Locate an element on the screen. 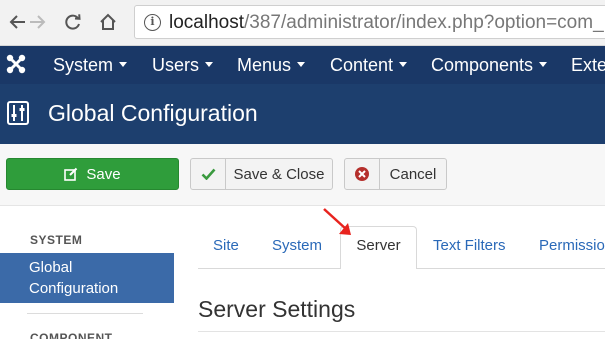 This screenshot has height=339, width=605. red-arrow-annotation is located at coordinates (337, 221).